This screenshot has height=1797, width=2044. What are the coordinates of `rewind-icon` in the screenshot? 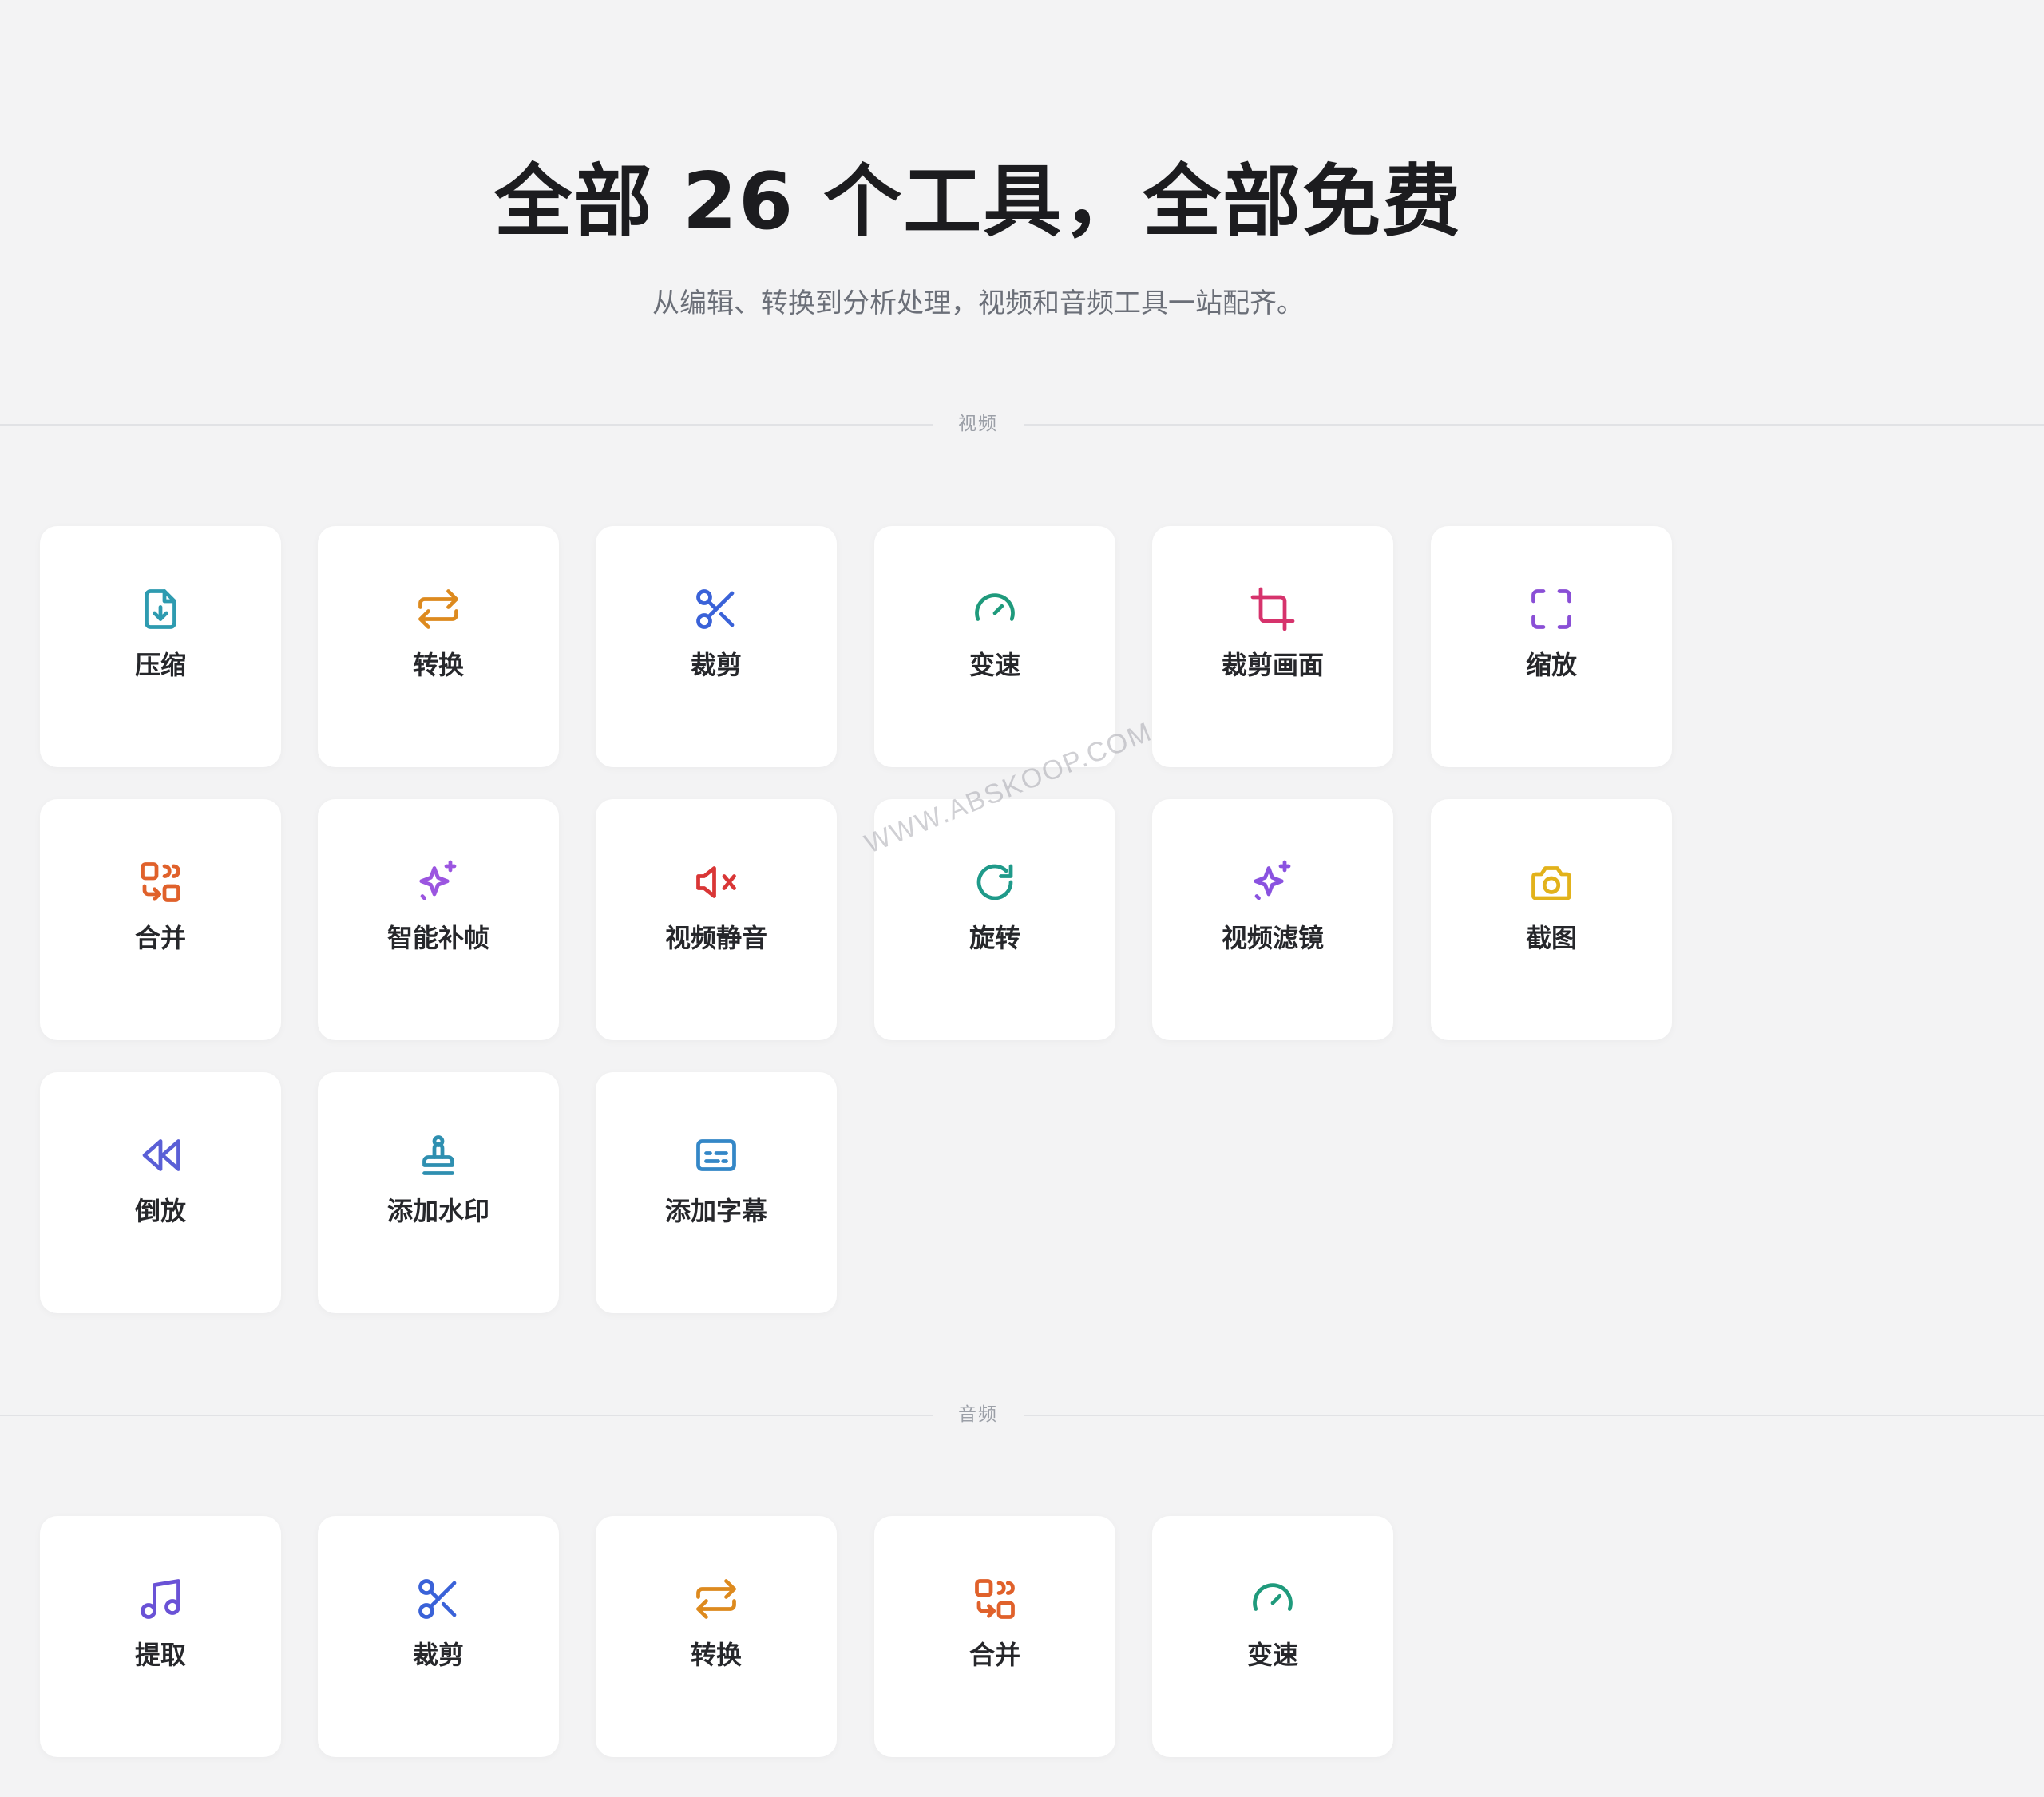 It's located at (160, 1155).